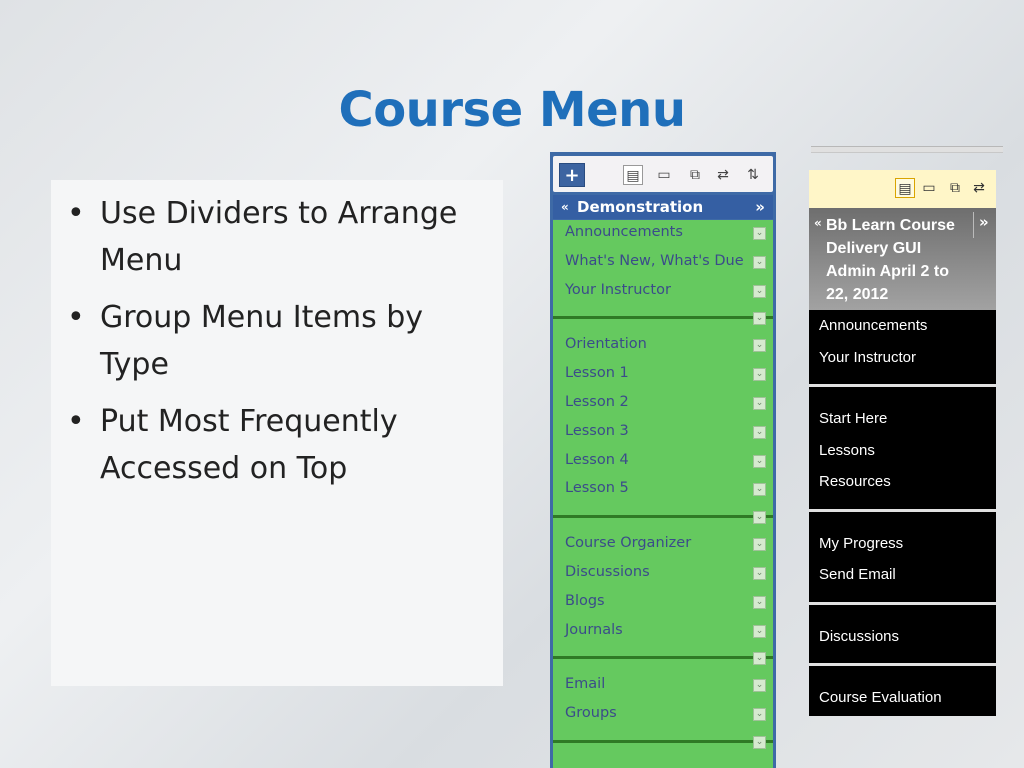 The height and width of the screenshot is (768, 1024). What do you see at coordinates (973, 225) in the screenshot?
I see `header-separator` at bounding box center [973, 225].